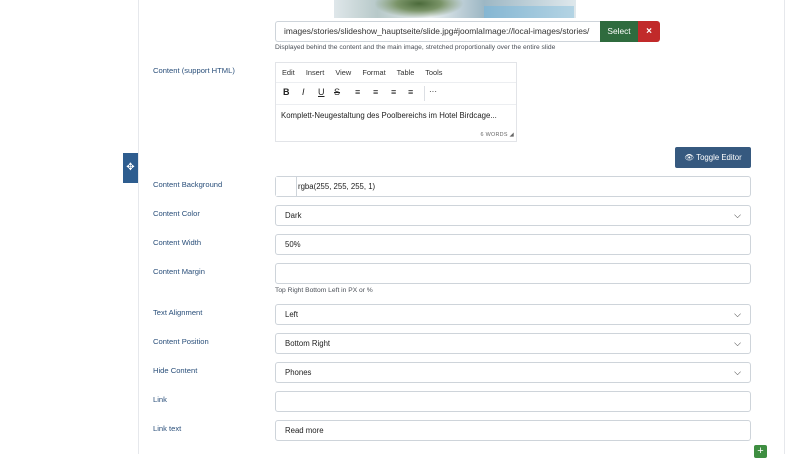 The height and width of the screenshot is (458, 799). What do you see at coordinates (410, 92) in the screenshot?
I see `align-justify-icon: ≡` at bounding box center [410, 92].